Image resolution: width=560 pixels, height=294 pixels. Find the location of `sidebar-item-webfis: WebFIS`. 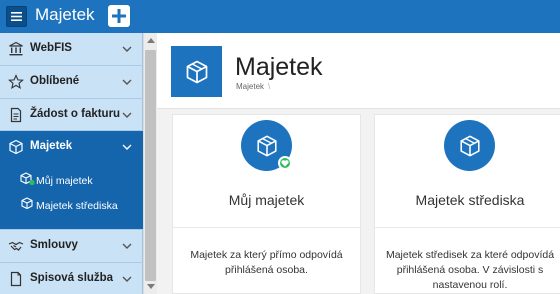

sidebar-item-webfis: WebFIS is located at coordinates (71, 49).